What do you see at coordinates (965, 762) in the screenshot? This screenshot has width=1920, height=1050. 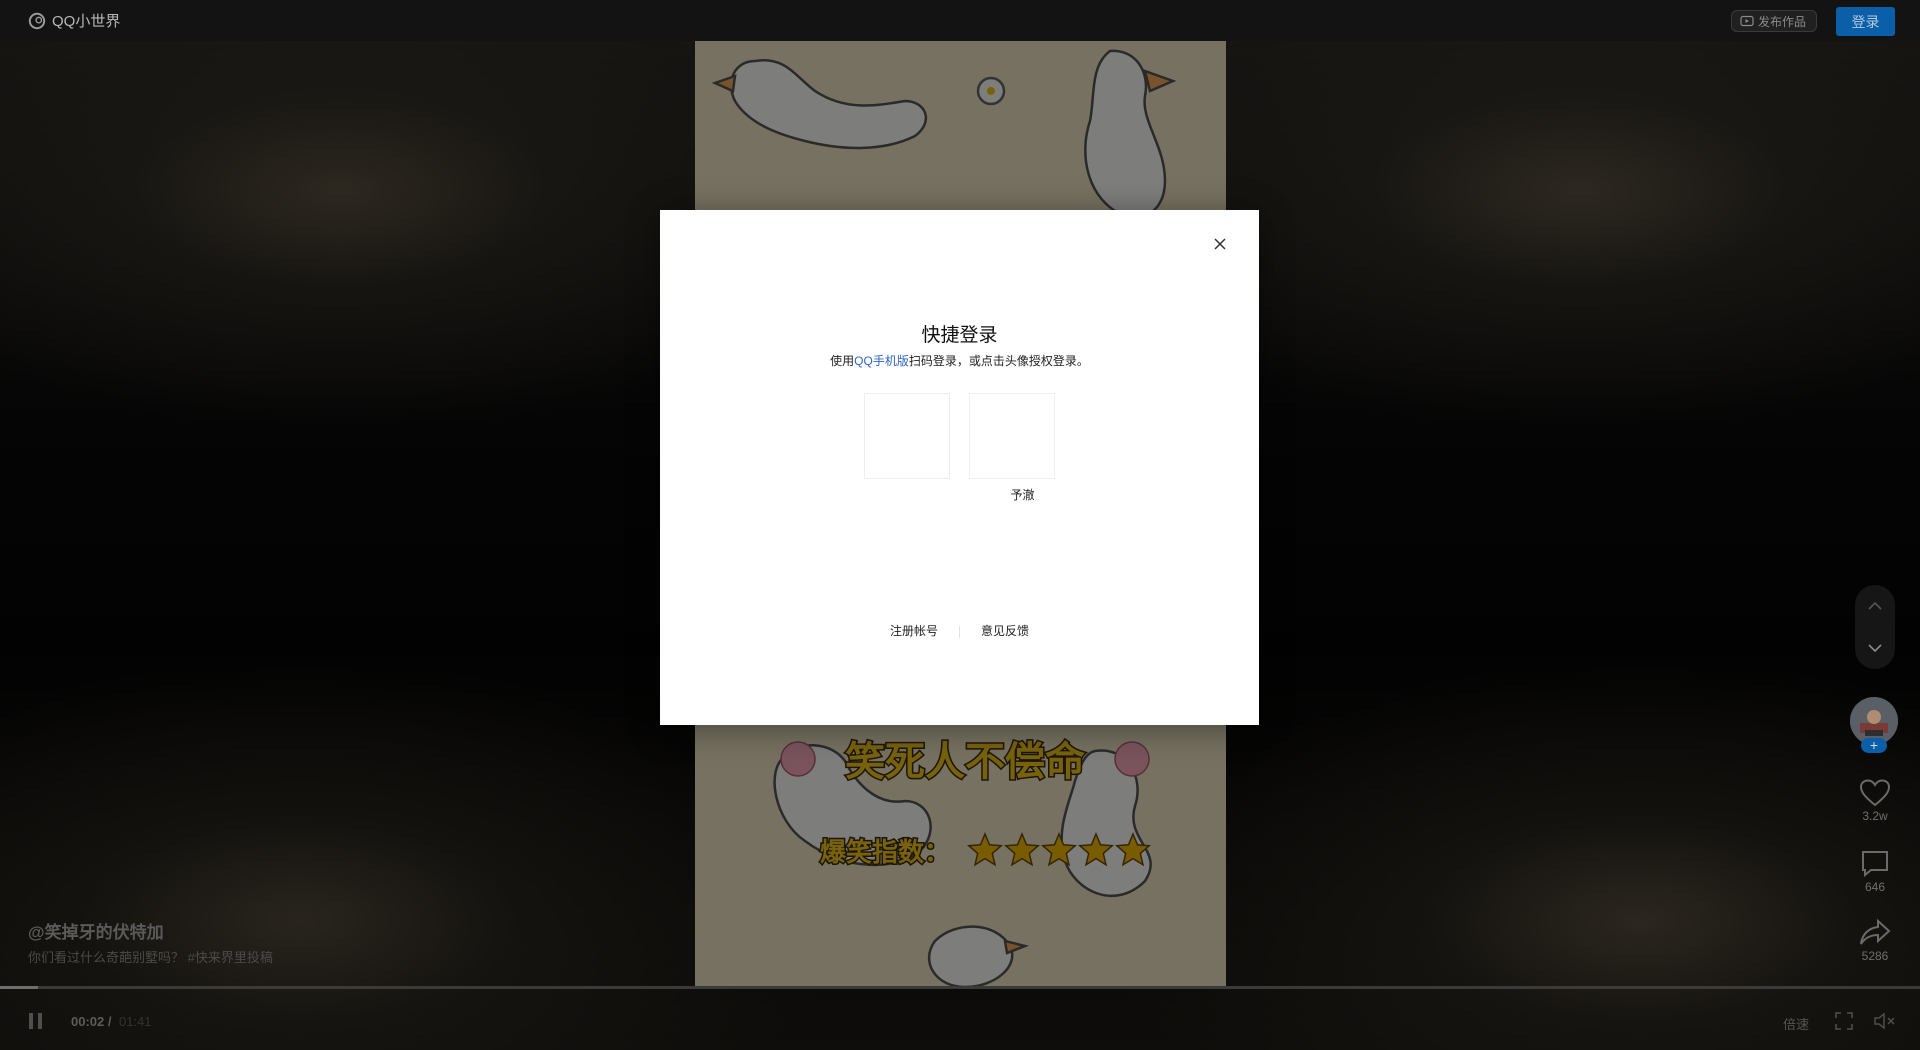 I see `video-headline: 笑死人不偿命` at bounding box center [965, 762].